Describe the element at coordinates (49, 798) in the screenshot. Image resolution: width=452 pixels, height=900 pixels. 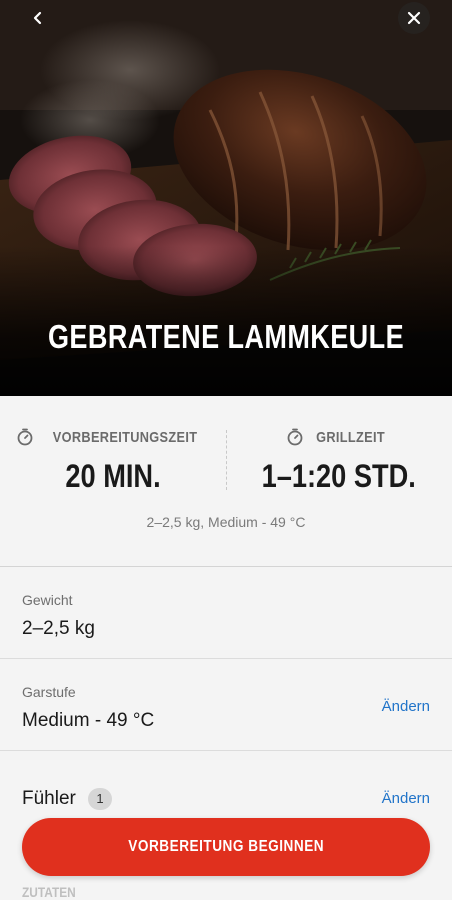
I see `probe-label: Fühler` at that location.